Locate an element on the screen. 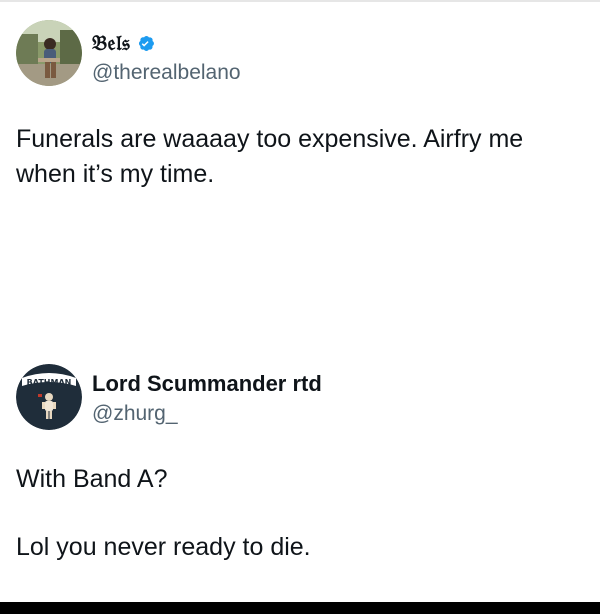 The height and width of the screenshot is (614, 600). bottom-bar is located at coordinates (300, 608).